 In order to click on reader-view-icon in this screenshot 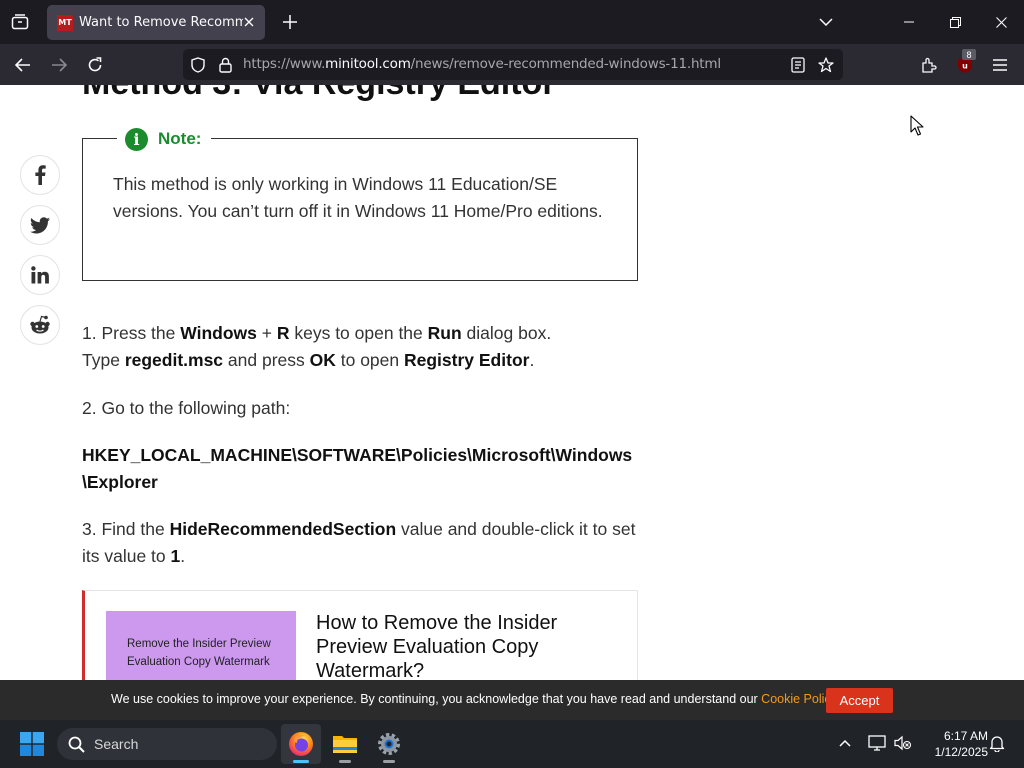, I will do `click(798, 65)`.